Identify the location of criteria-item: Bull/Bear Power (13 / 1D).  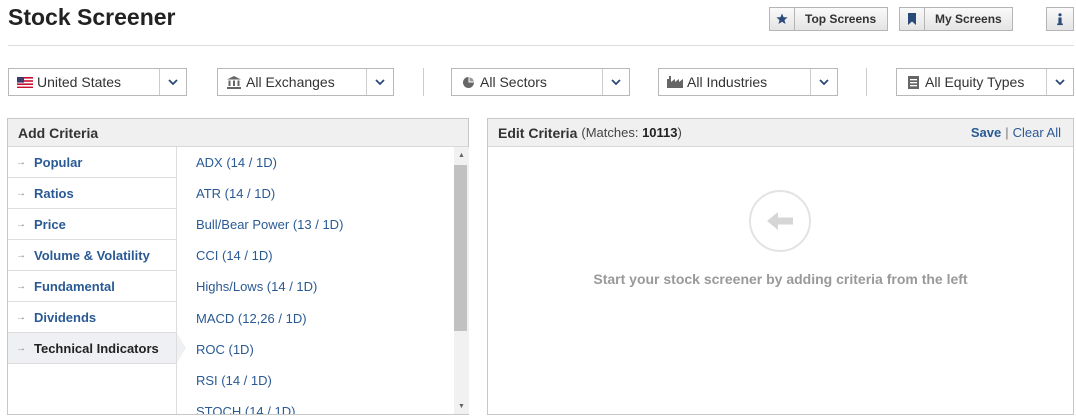
(325, 224).